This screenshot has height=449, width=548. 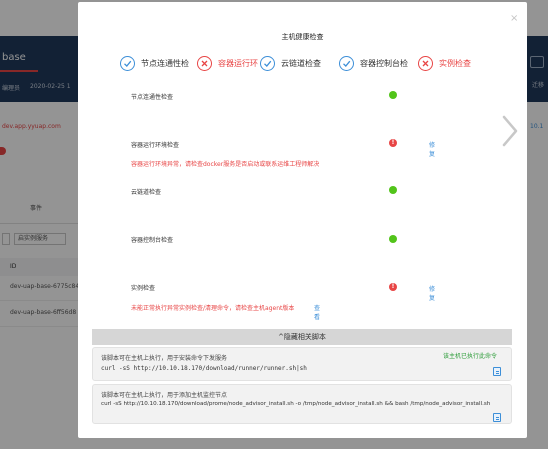 I want to click on step-bar: 节点连通性检 容器运行环 云链道检查 容器控制台检 实例检查, so click(x=302, y=63).